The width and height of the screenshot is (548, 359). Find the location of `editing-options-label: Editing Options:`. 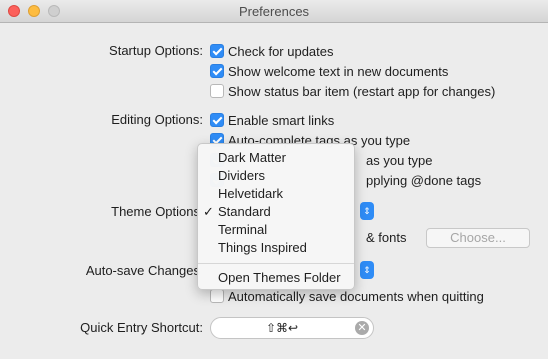

editing-options-label: Editing Options: is located at coordinates (157, 119).